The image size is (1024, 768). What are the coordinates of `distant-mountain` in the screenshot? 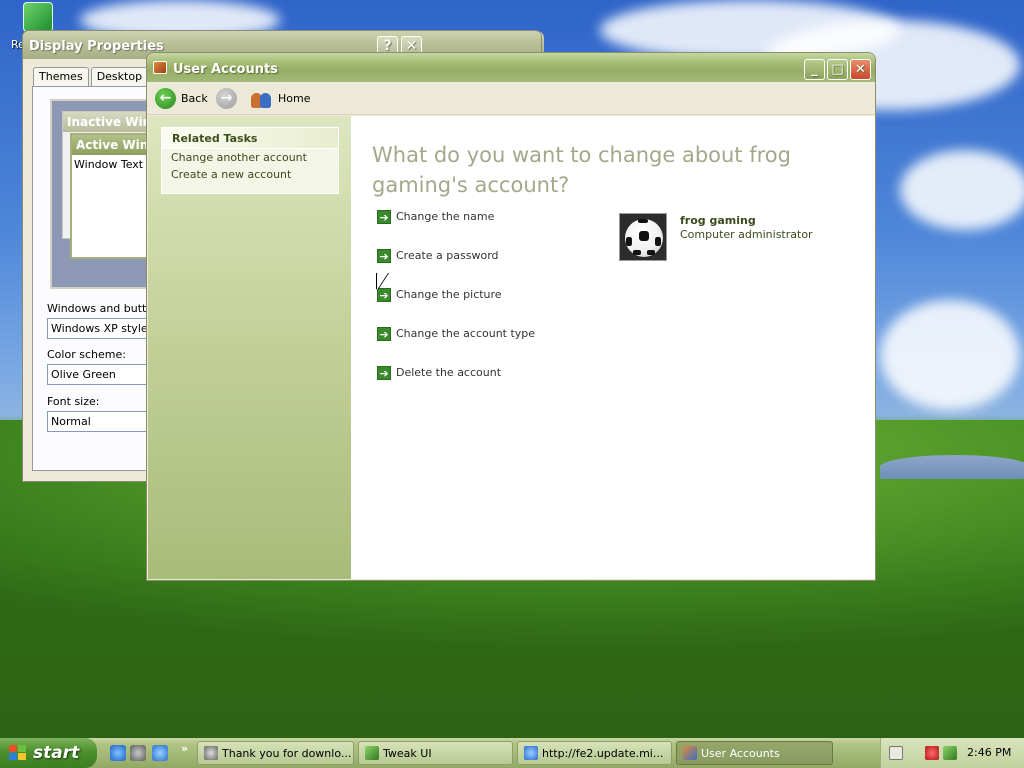 It's located at (952, 467).